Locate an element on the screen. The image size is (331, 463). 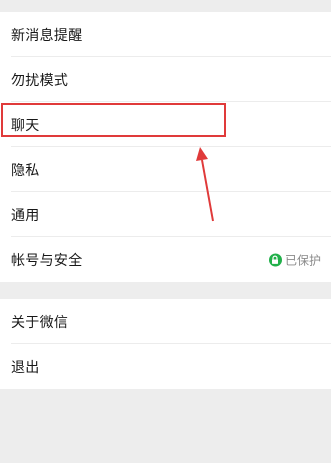
settings-item-chat: 聊天 is located at coordinates (165, 124).